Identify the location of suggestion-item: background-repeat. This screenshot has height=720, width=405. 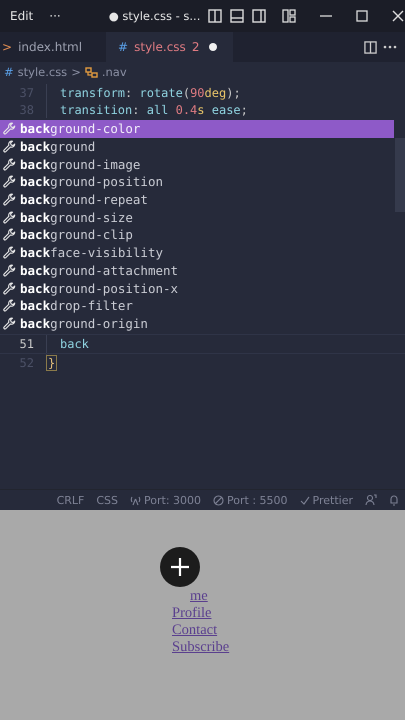
(197, 199).